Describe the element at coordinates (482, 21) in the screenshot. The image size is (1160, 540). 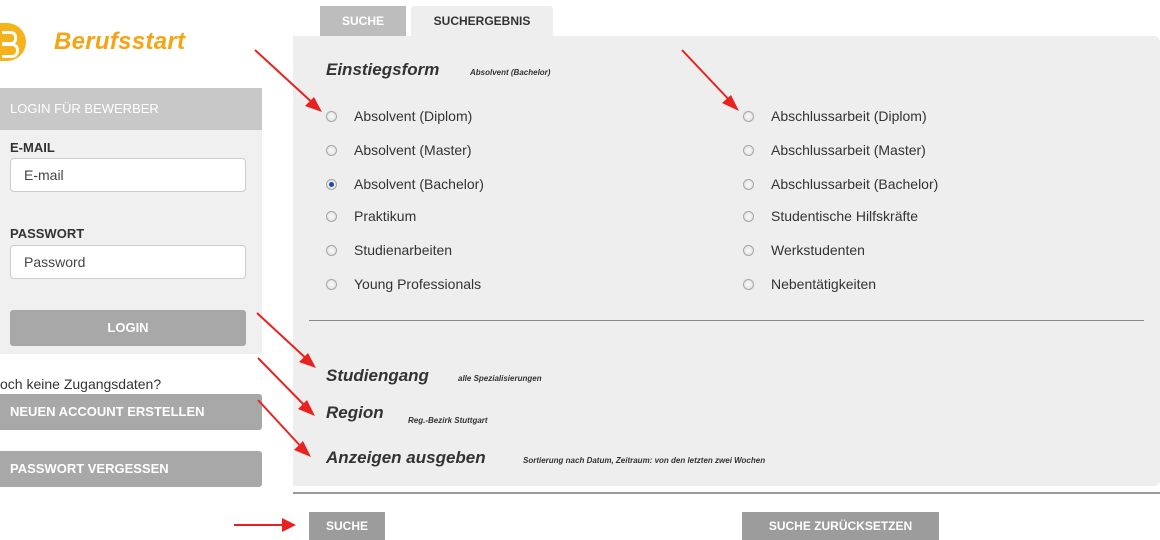
I see `tab-suchergebnis: SUCHERGEBNIS` at that location.